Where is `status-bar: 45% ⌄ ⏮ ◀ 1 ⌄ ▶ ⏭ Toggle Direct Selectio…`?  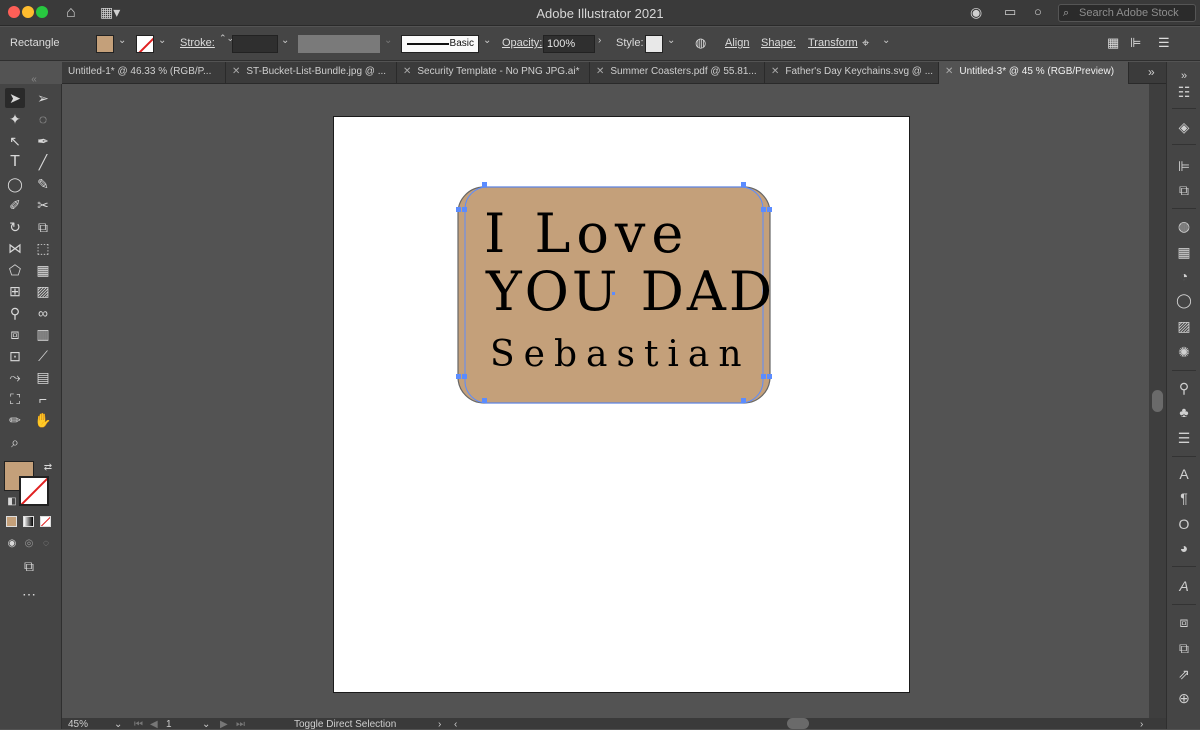
status-bar: 45% ⌄ ⏮ ◀ 1 ⌄ ▶ ⏭ Toggle Direct Selectio… is located at coordinates (614, 724).